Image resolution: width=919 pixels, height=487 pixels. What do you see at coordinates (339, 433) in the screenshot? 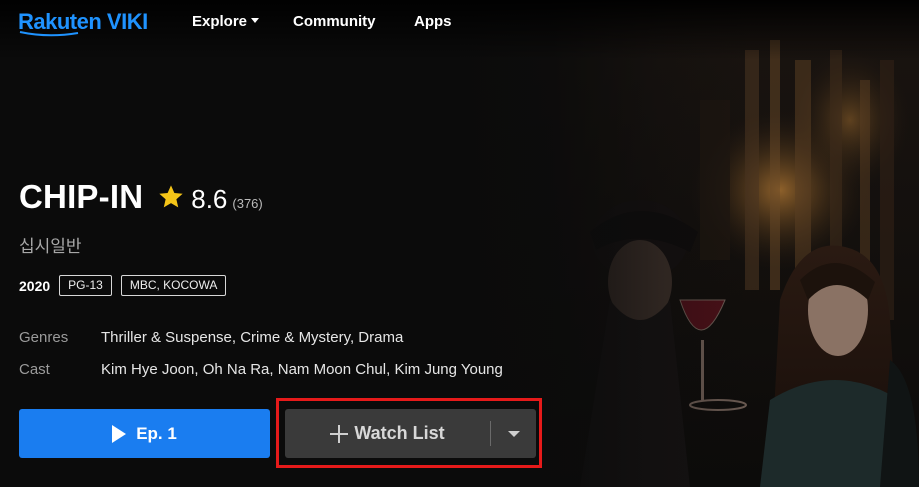
I see `plus-icon` at bounding box center [339, 433].